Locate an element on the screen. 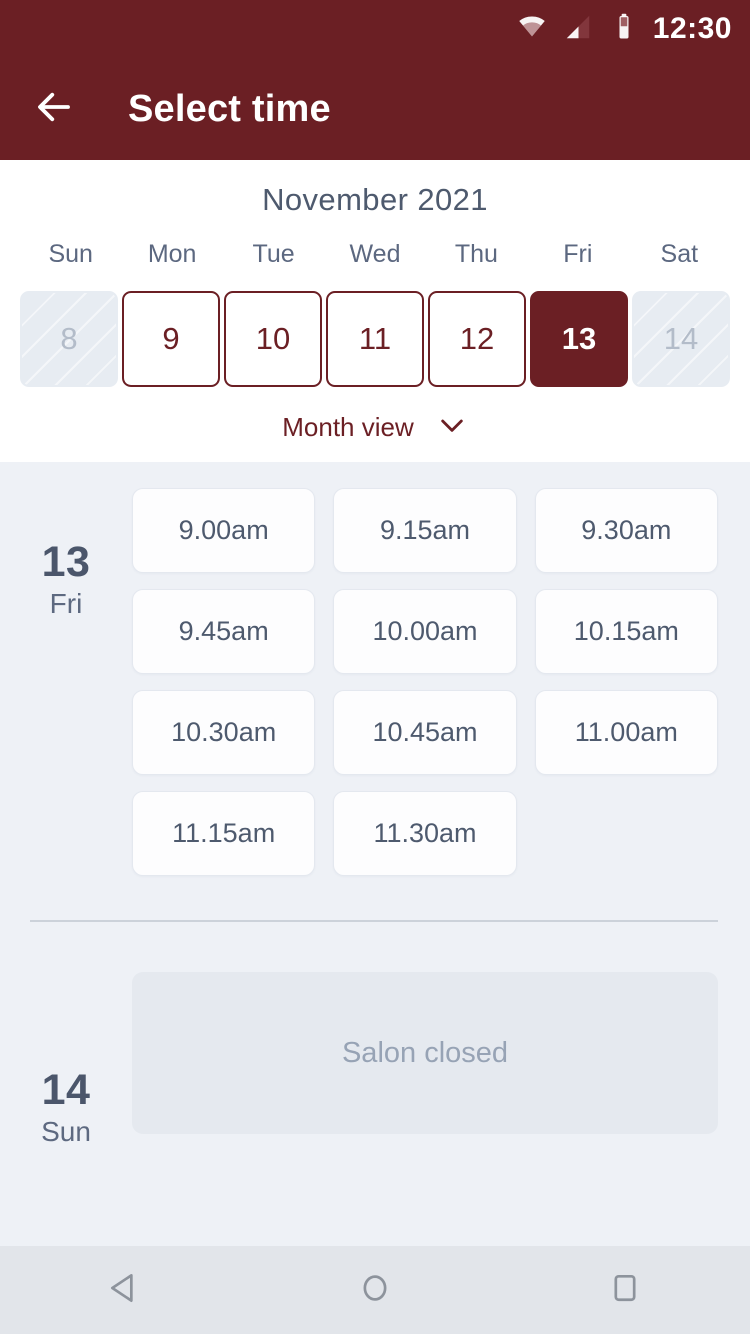 This screenshot has height=1334, width=750. nav-recents-button is located at coordinates (625, 1290).